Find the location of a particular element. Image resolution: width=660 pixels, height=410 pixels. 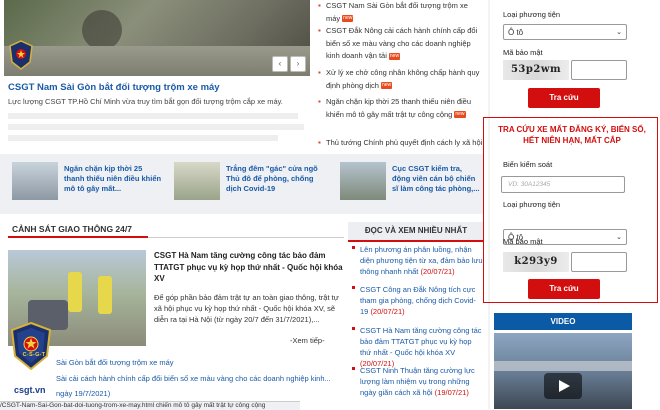

site-name: csgt.vn is located at coordinates (30, 390).